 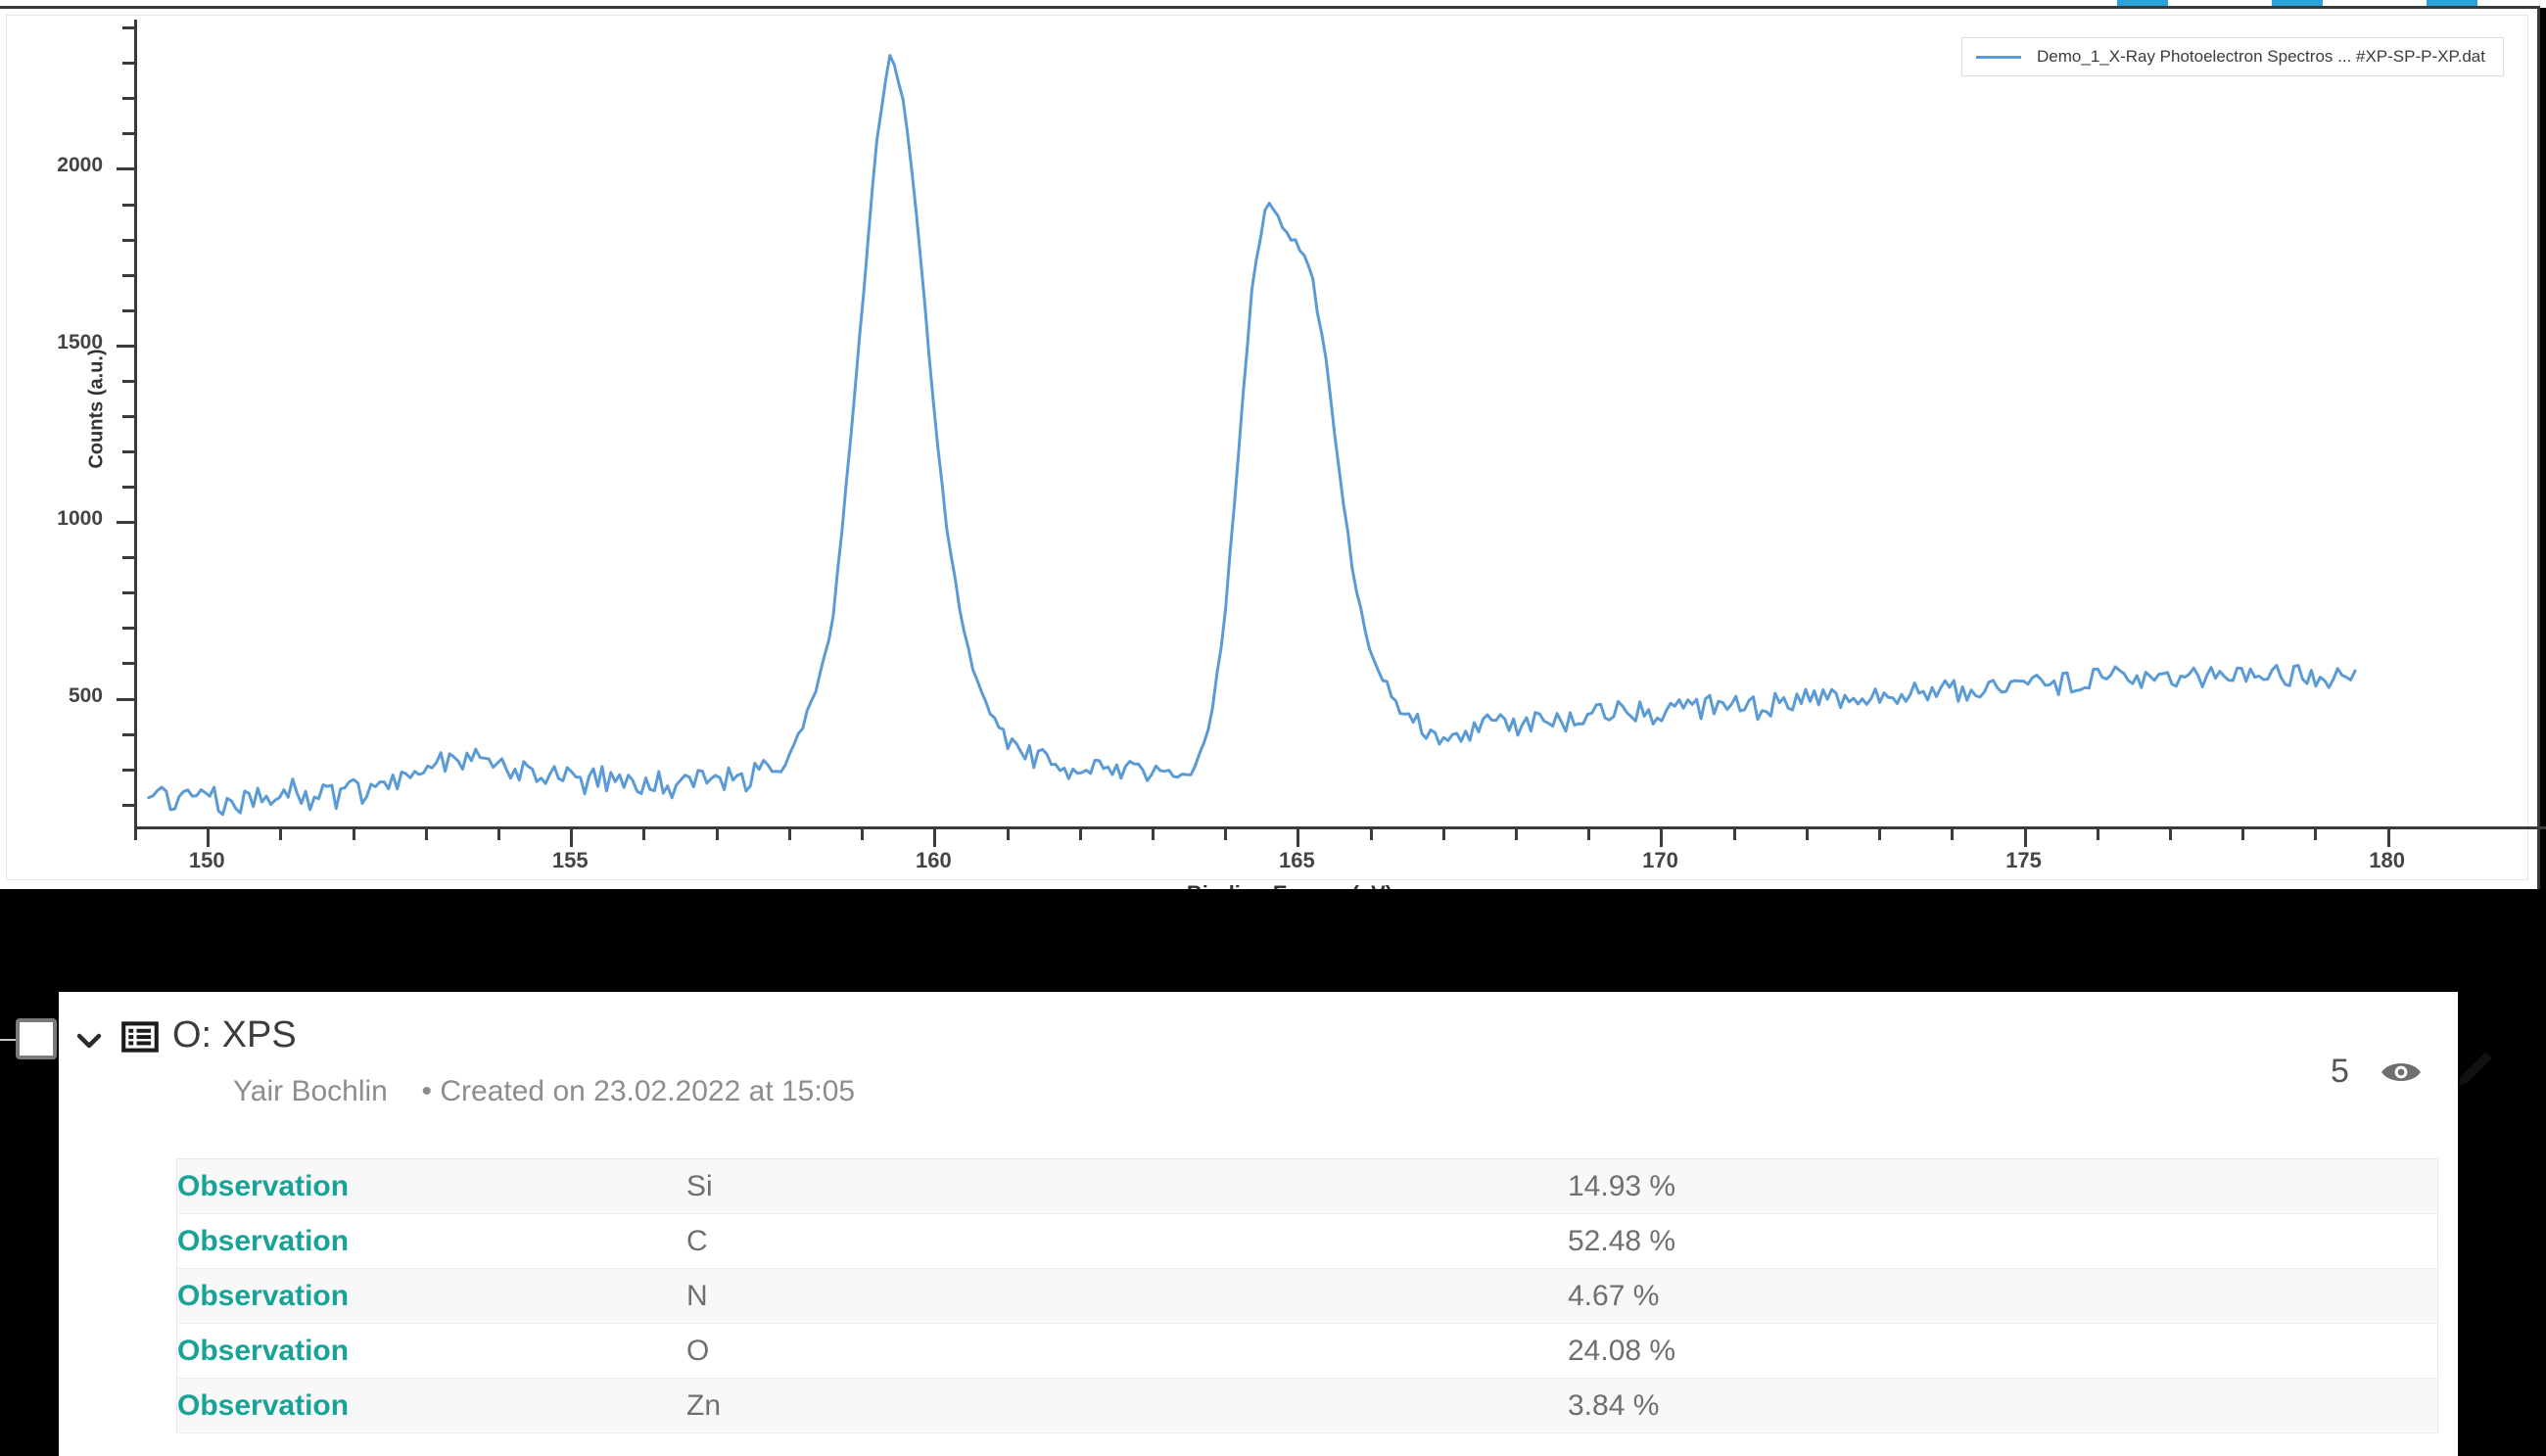 What do you see at coordinates (1660, 860) in the screenshot?
I see `x-tick-label: 170` at bounding box center [1660, 860].